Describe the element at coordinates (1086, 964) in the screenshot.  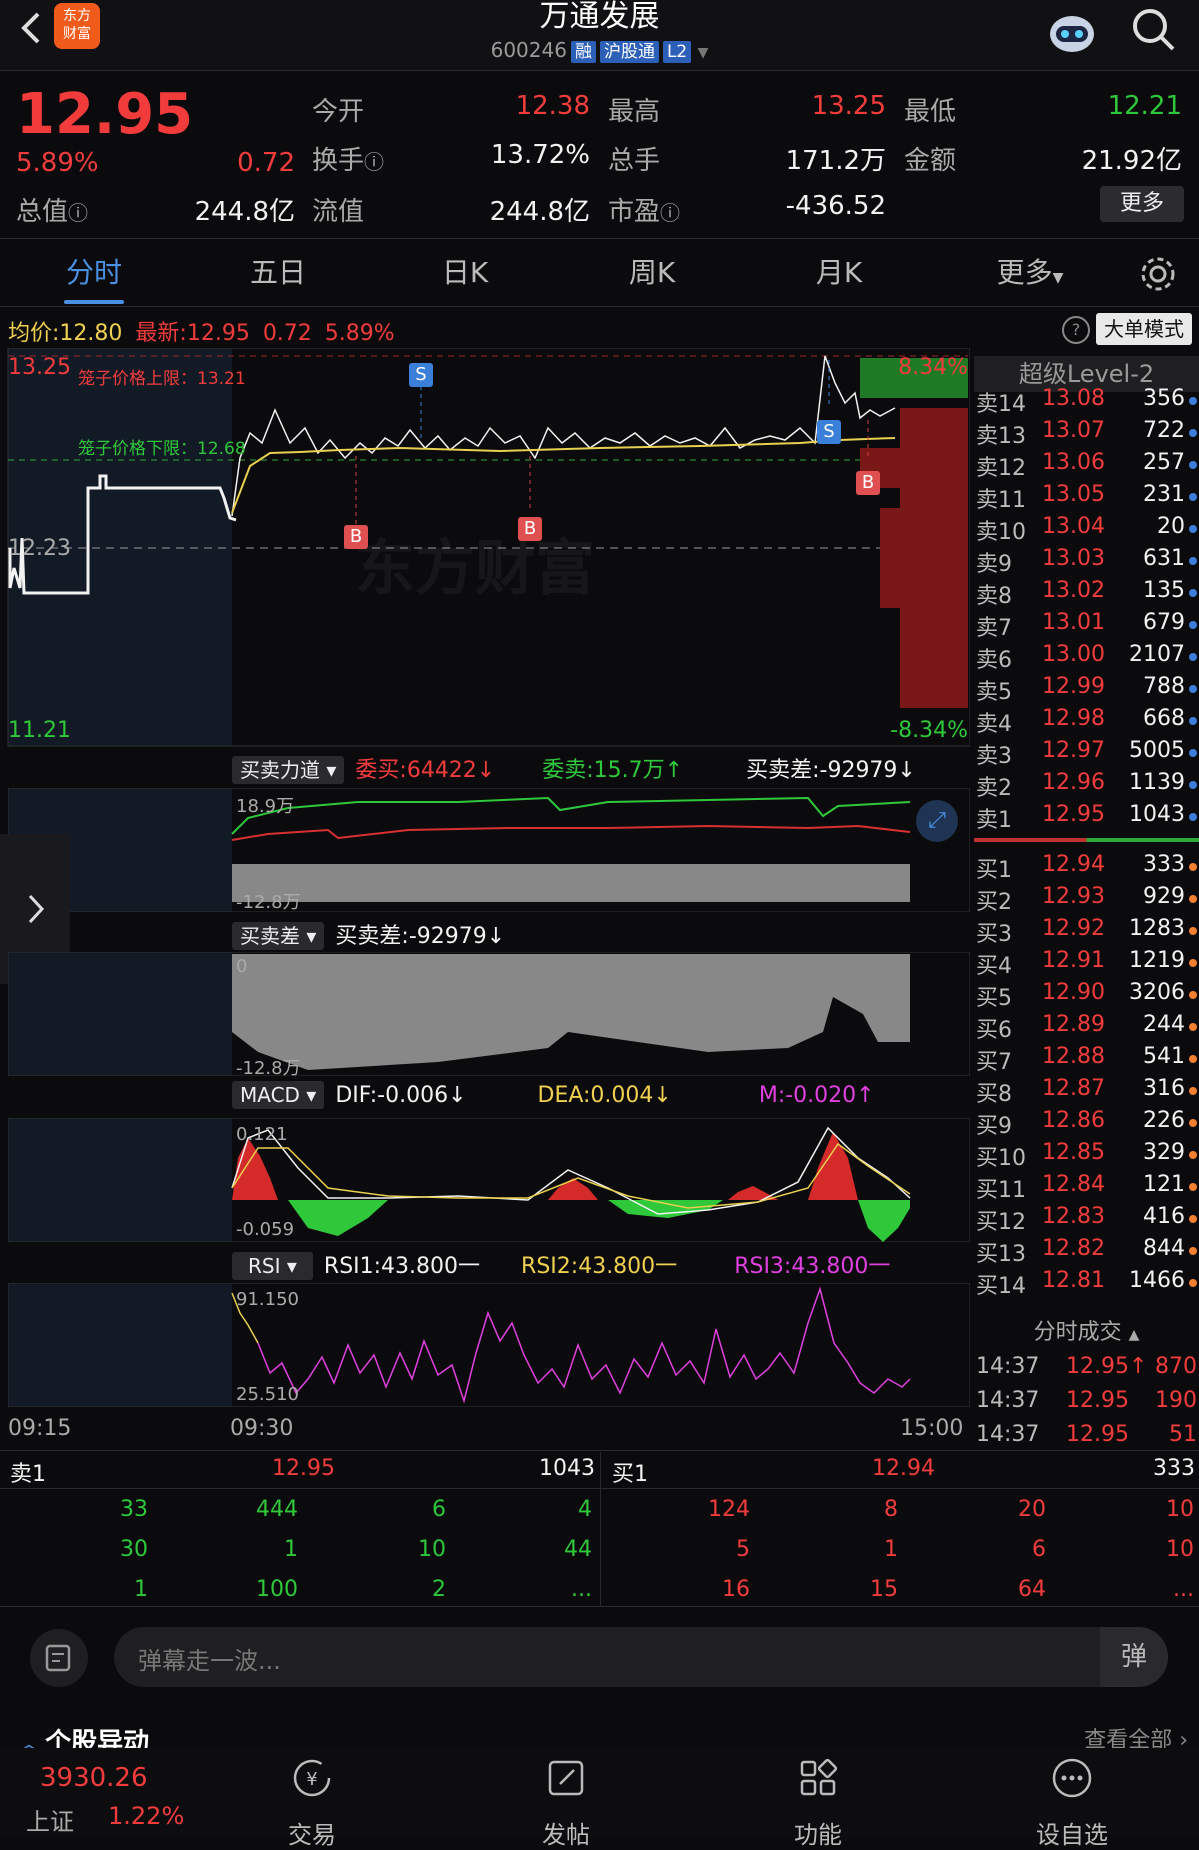
I see `bid-row: 买4 12.91 1219` at that location.